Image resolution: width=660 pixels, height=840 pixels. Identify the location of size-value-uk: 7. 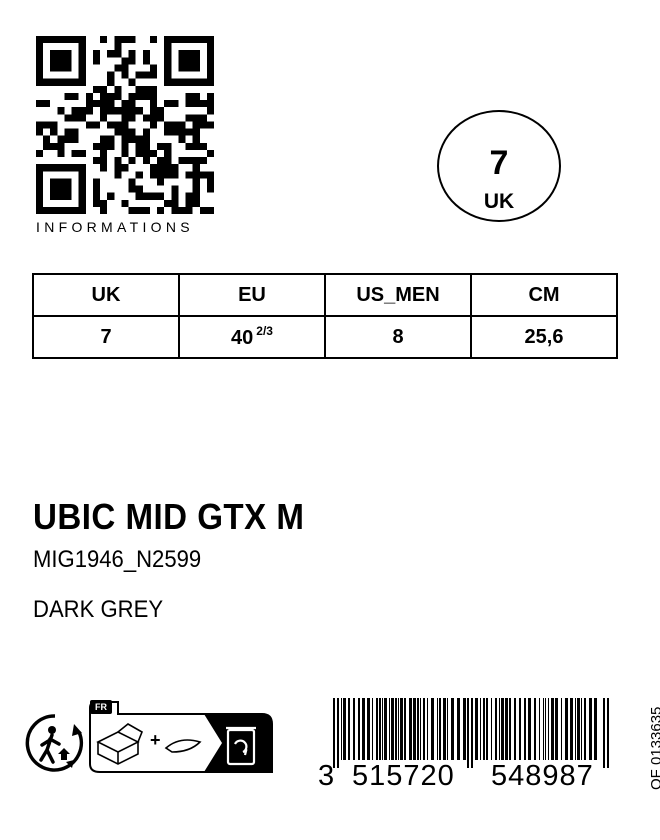
(106, 337).